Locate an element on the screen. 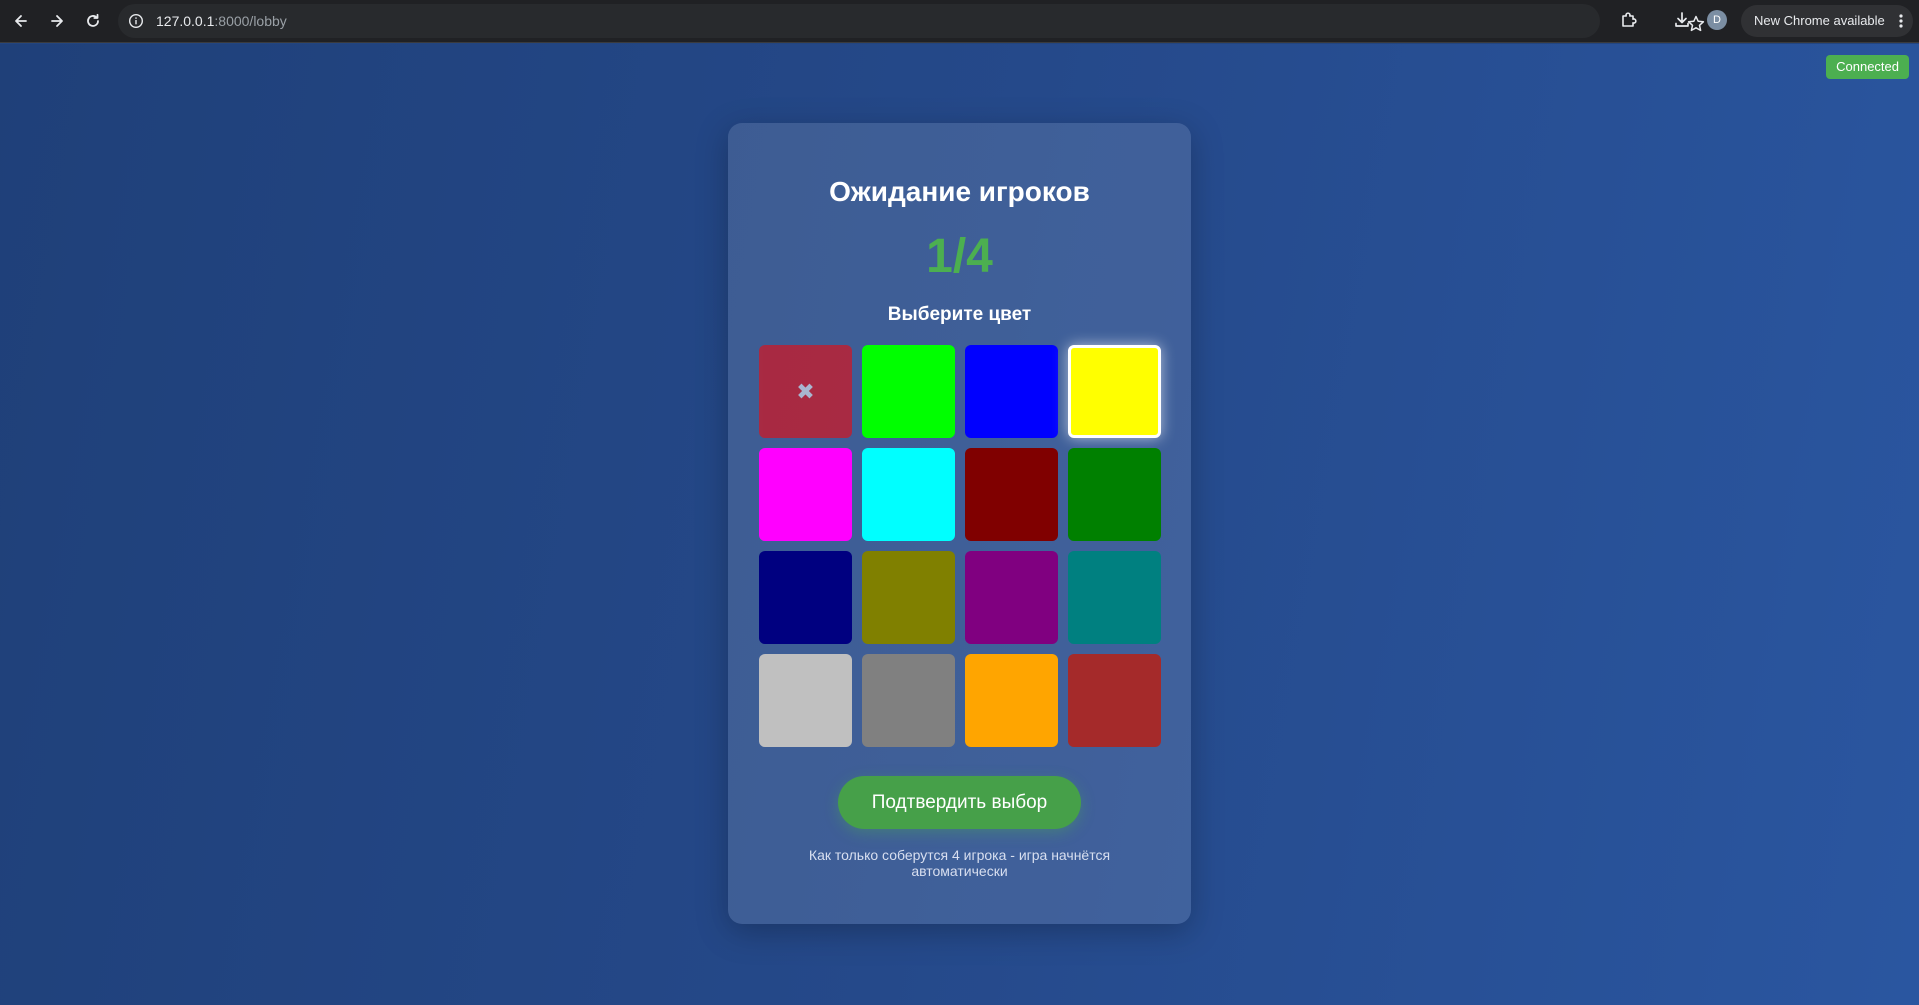 The height and width of the screenshot is (1005, 1919). color-swatch-navy is located at coordinates (805, 597).